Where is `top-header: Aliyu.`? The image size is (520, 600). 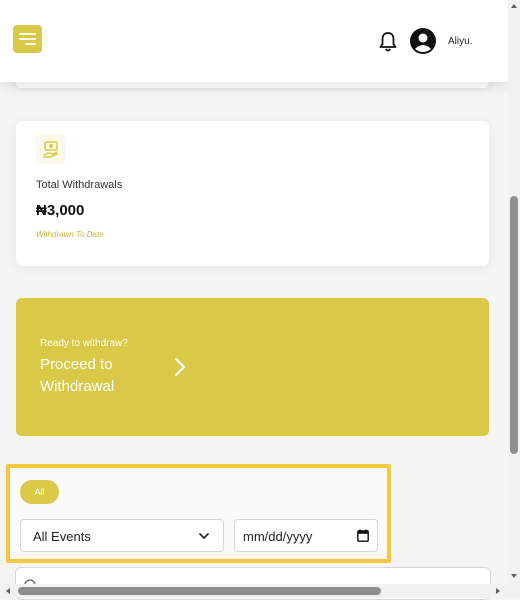 top-header: Aliyu. is located at coordinates (254, 41).